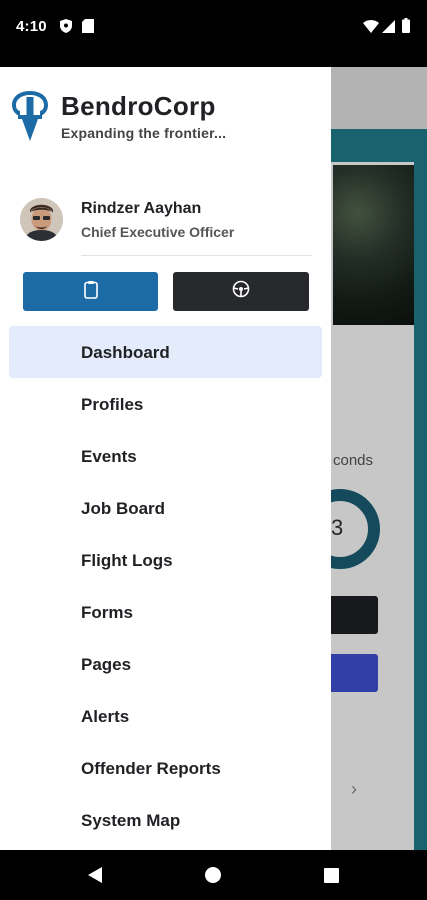 Image resolution: width=427 pixels, height=900 pixels. I want to click on nav-item-profiles: Profiles, so click(165, 404).